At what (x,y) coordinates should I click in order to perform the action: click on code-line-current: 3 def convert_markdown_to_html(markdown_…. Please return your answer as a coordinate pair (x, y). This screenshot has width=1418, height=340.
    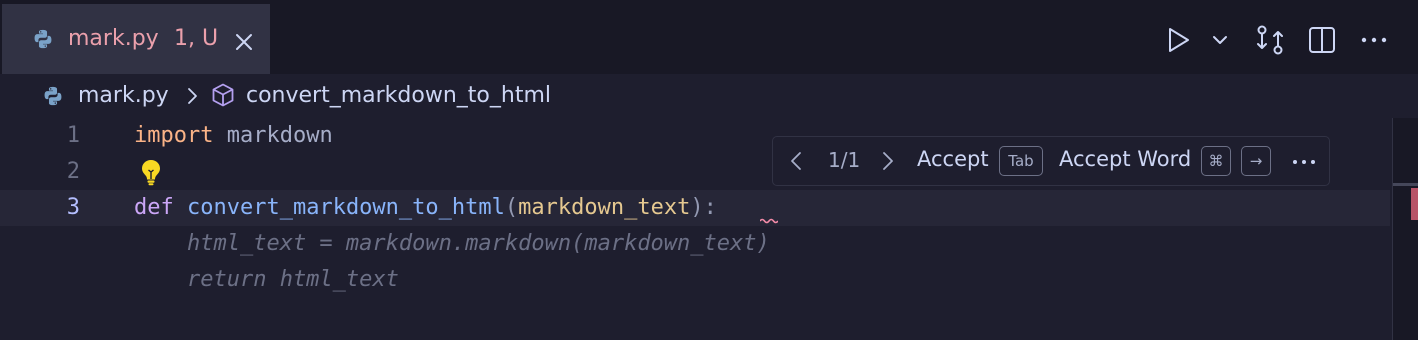
    Looking at the image, I should click on (695, 208).